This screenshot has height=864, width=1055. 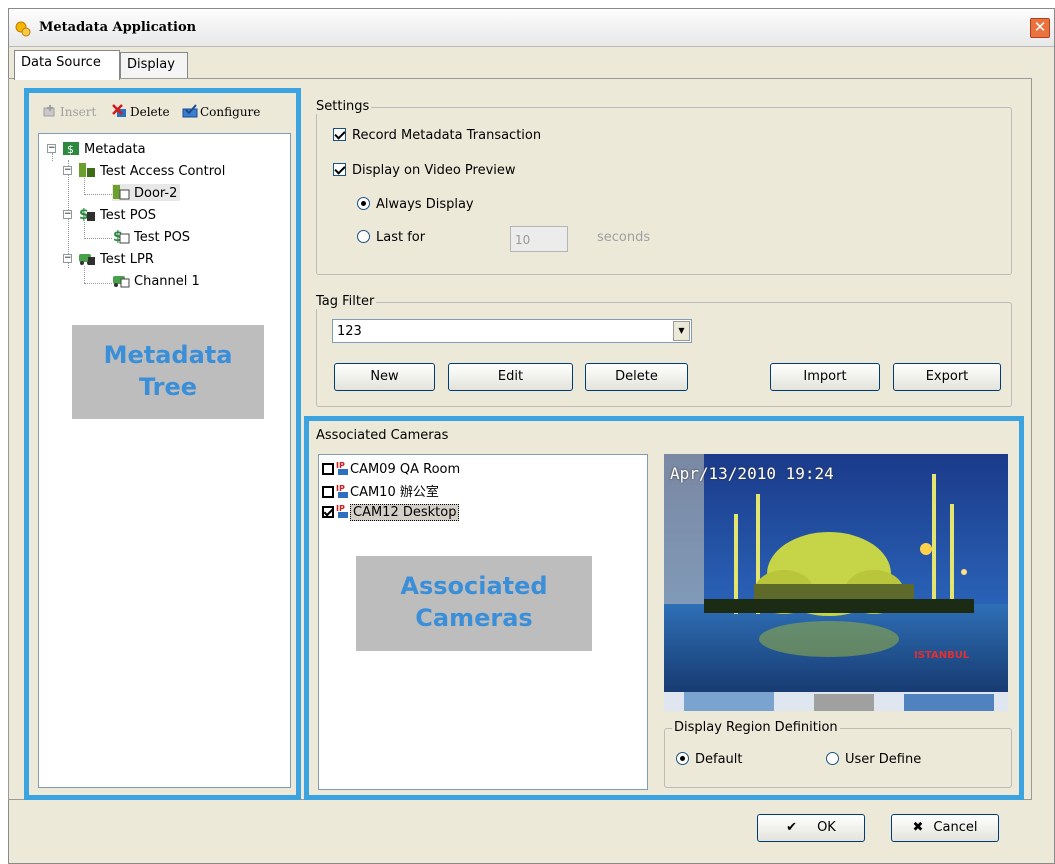 What do you see at coordinates (415, 204) in the screenshot?
I see `always-display-option: Always Display` at bounding box center [415, 204].